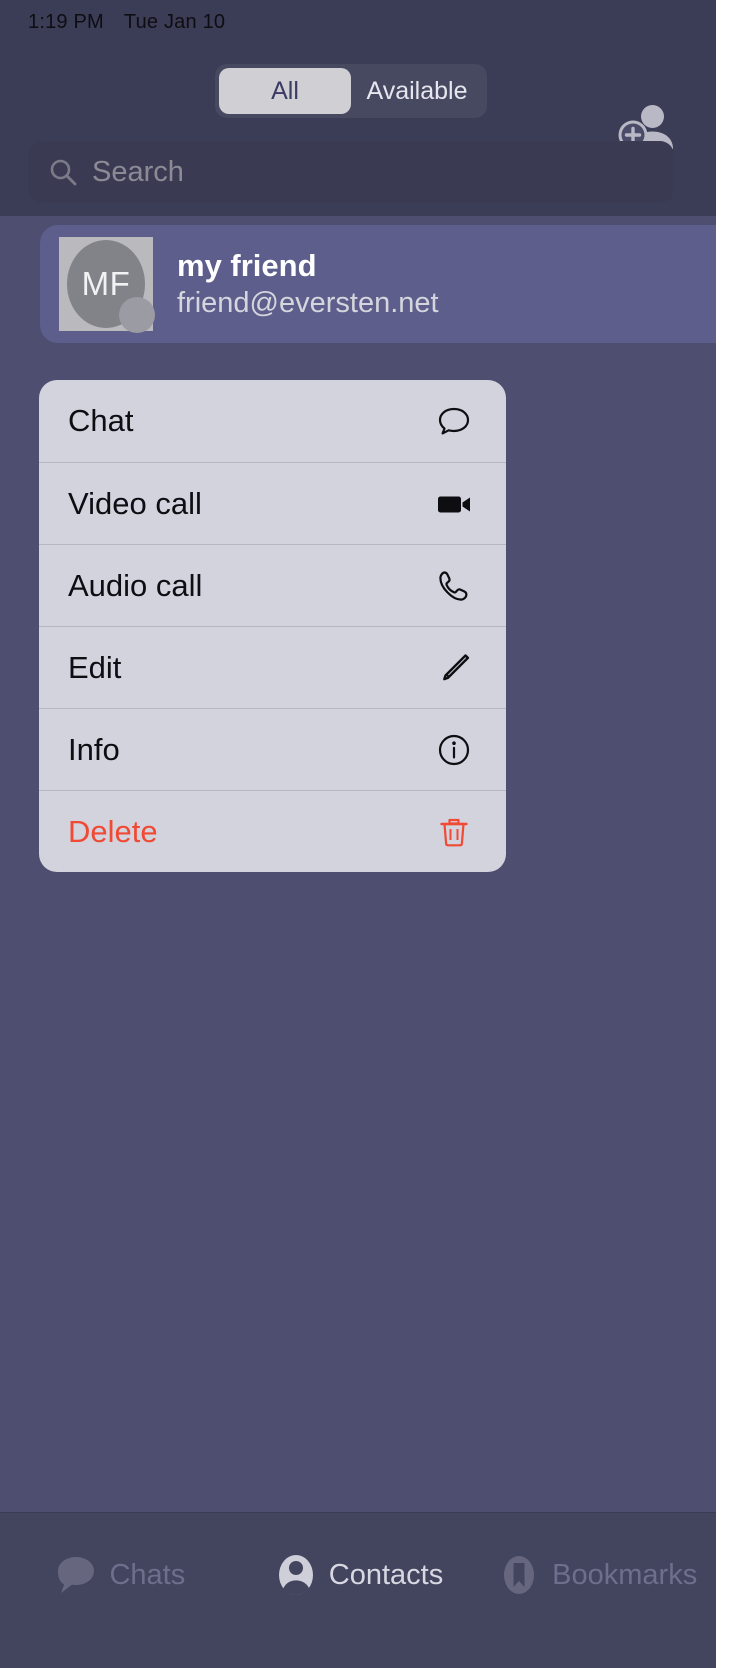  What do you see at coordinates (308, 284) in the screenshot?
I see `contact-text: my friend friend@eversten.net` at bounding box center [308, 284].